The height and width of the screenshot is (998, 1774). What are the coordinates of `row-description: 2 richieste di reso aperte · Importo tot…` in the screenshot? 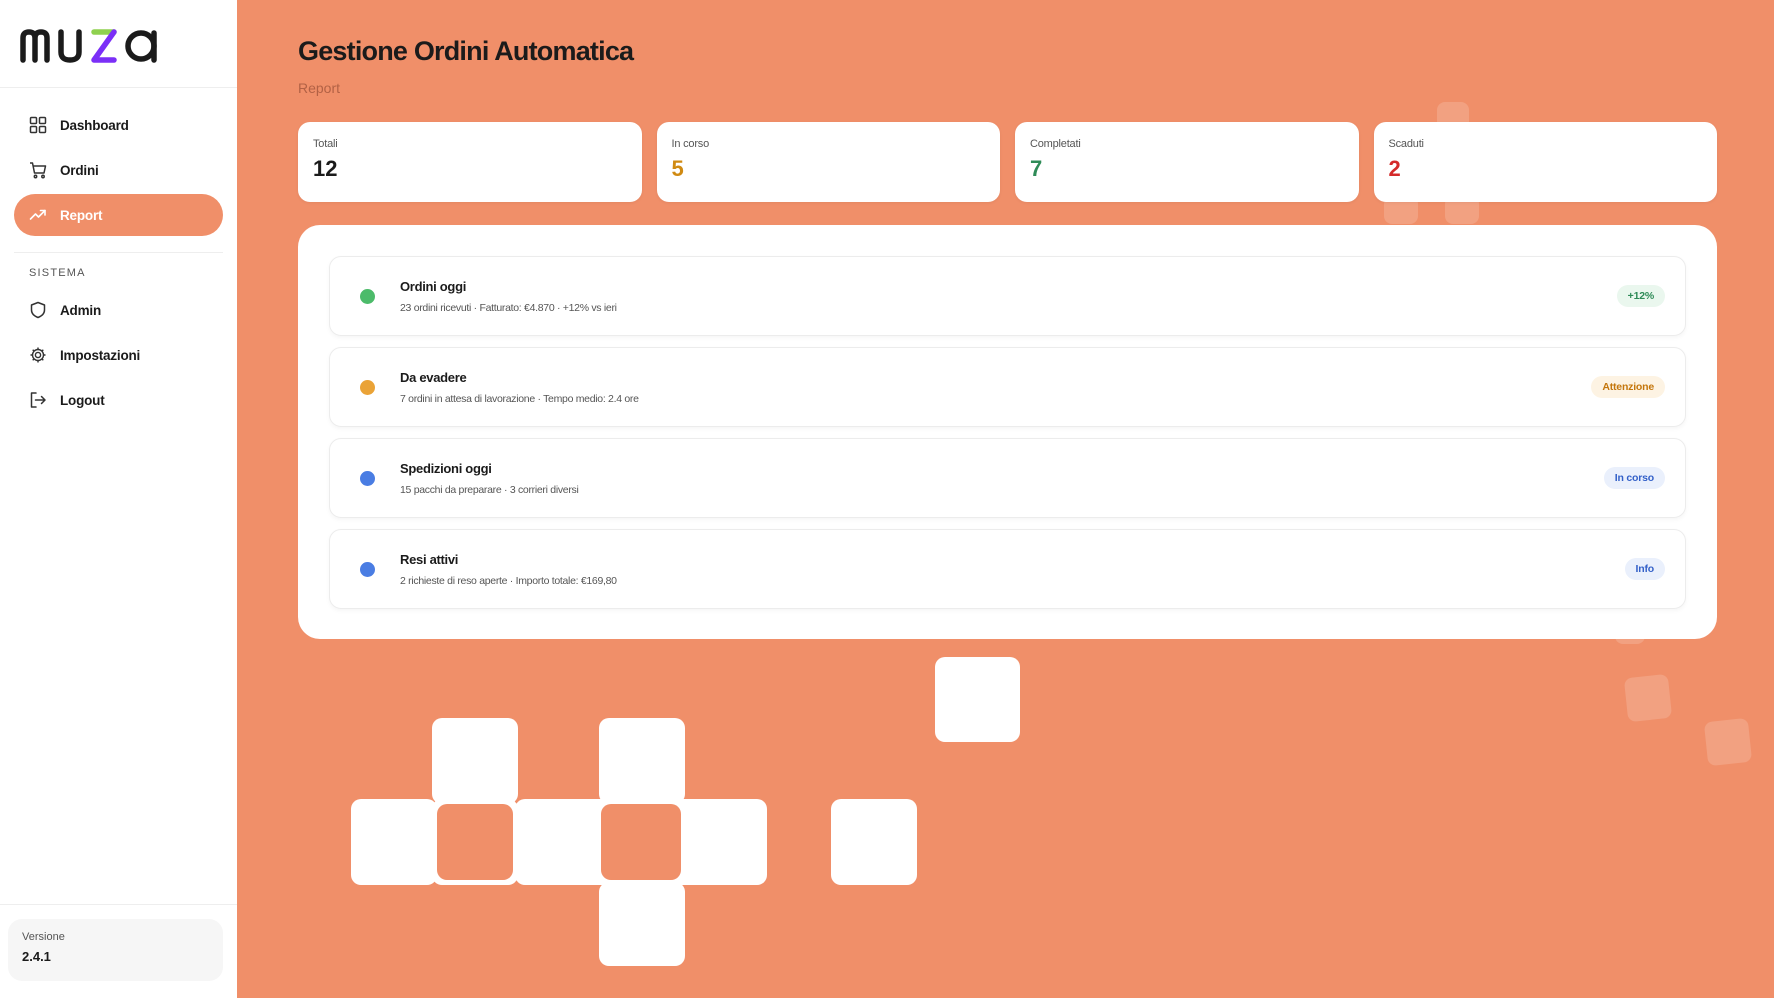 It's located at (508, 580).